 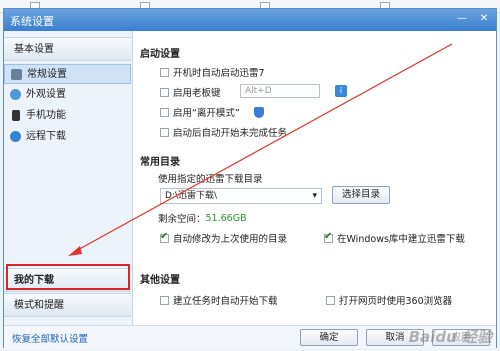 What do you see at coordinates (241, 196) in the screenshot?
I see `download-dir-select: D:\迅雷下载\ ▾` at bounding box center [241, 196].